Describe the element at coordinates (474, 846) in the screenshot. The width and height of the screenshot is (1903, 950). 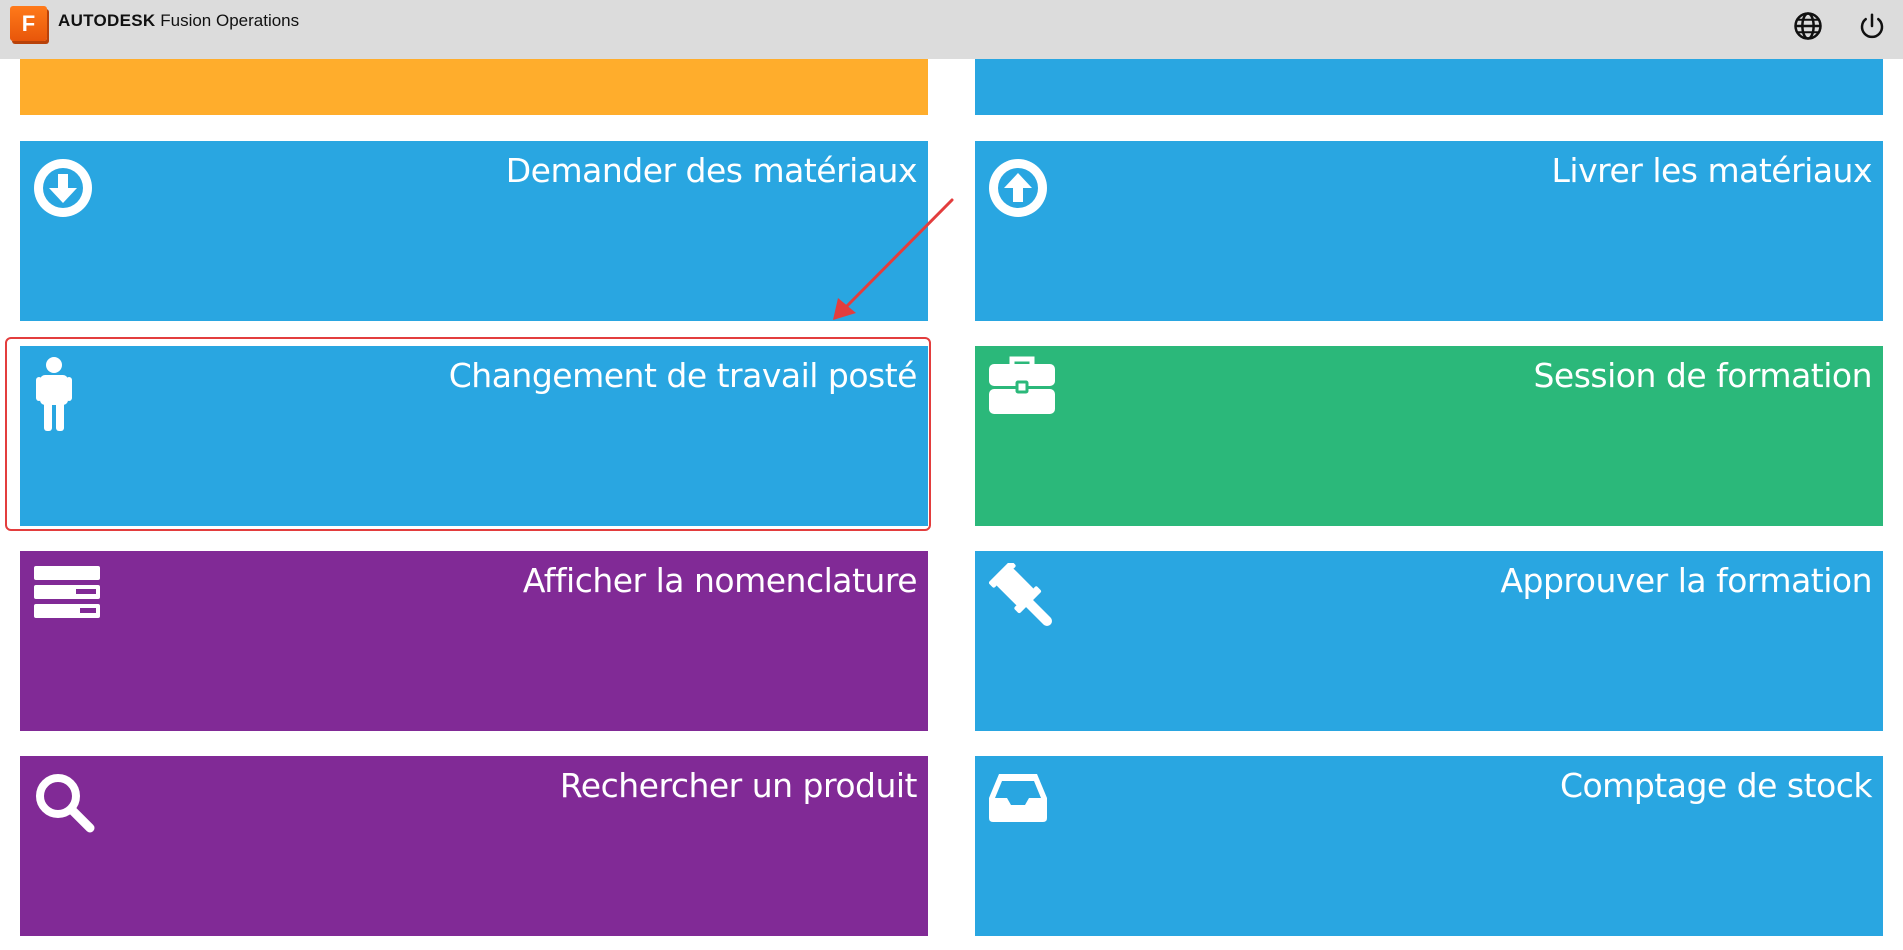
I see `tile-rechercher-produit: Rechercher un produit` at that location.